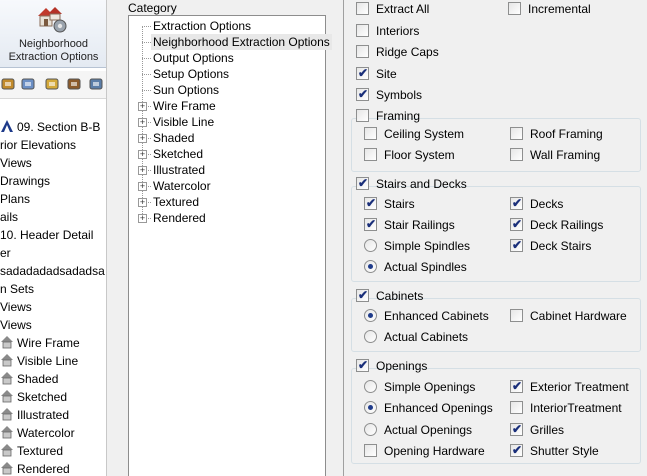  Describe the element at coordinates (52, 20) in the screenshot. I see `houses-gear-icon` at that location.